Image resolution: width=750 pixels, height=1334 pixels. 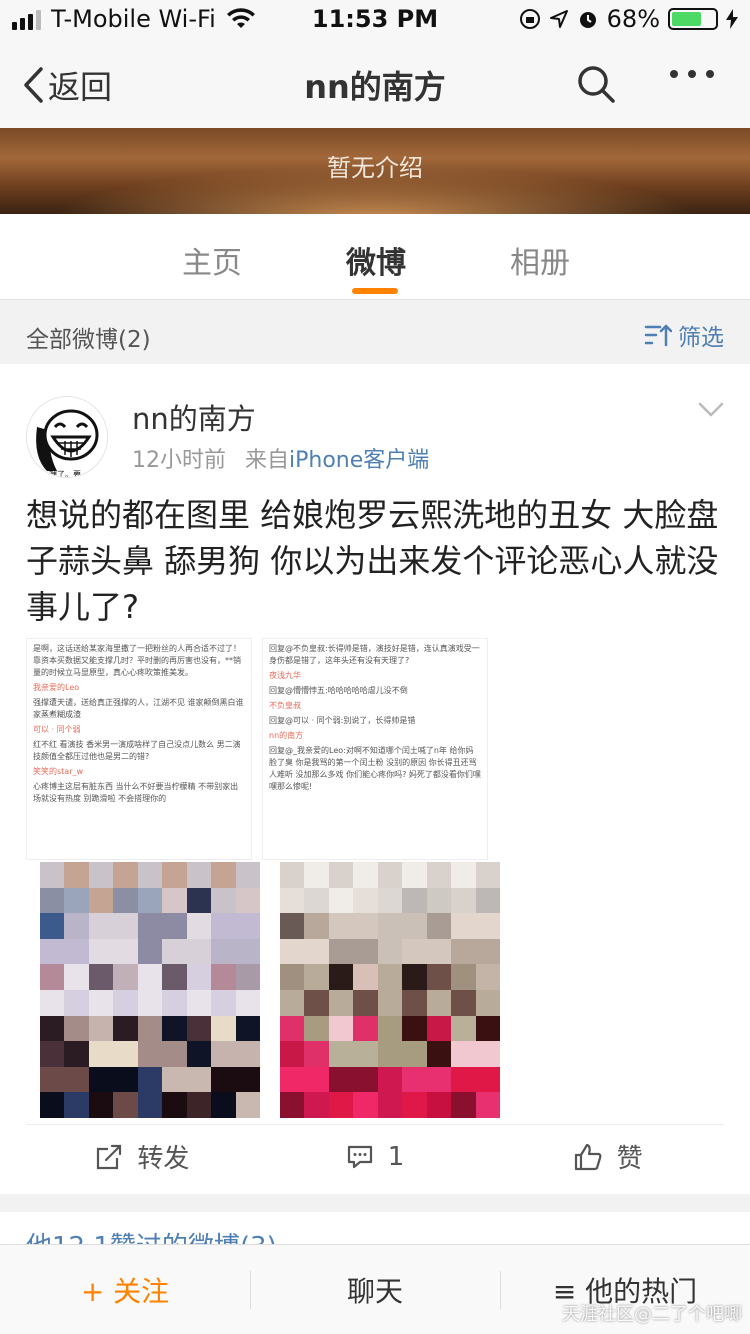 I want to click on laughing-face-icon: 裸了。要, so click(x=67, y=437).